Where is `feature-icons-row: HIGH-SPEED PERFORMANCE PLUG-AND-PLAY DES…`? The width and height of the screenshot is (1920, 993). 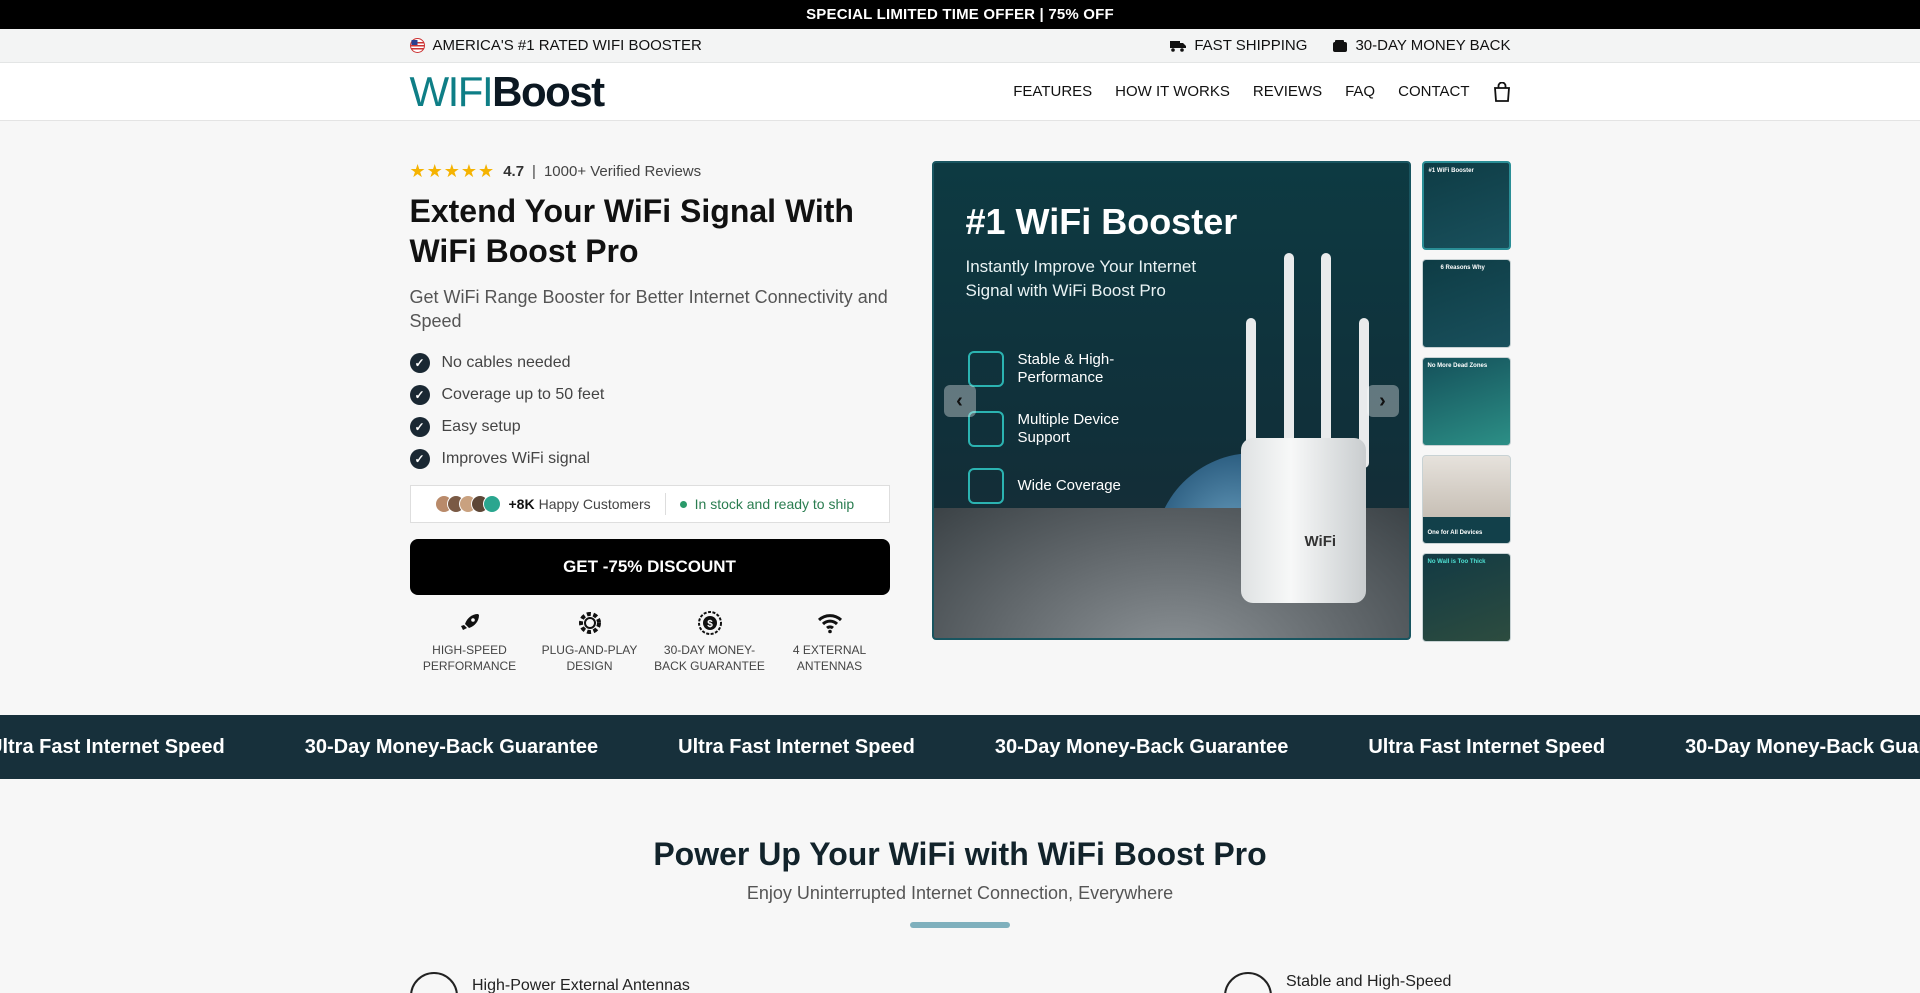 feature-icons-row: HIGH-SPEED PERFORMANCE PLUG-AND-PLAY DES… is located at coordinates (650, 640).